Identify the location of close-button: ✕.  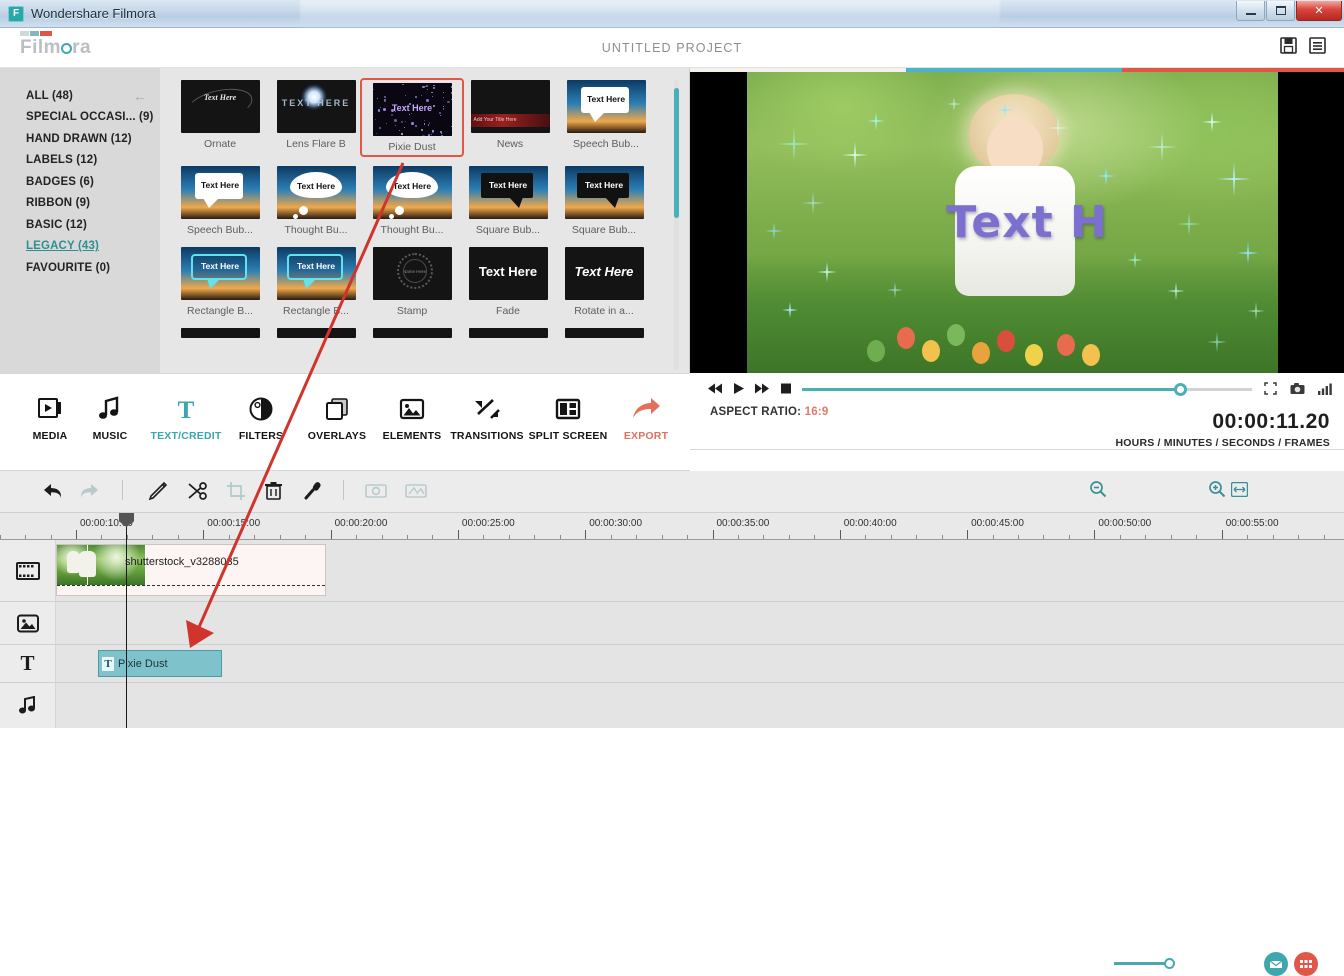
(1319, 11).